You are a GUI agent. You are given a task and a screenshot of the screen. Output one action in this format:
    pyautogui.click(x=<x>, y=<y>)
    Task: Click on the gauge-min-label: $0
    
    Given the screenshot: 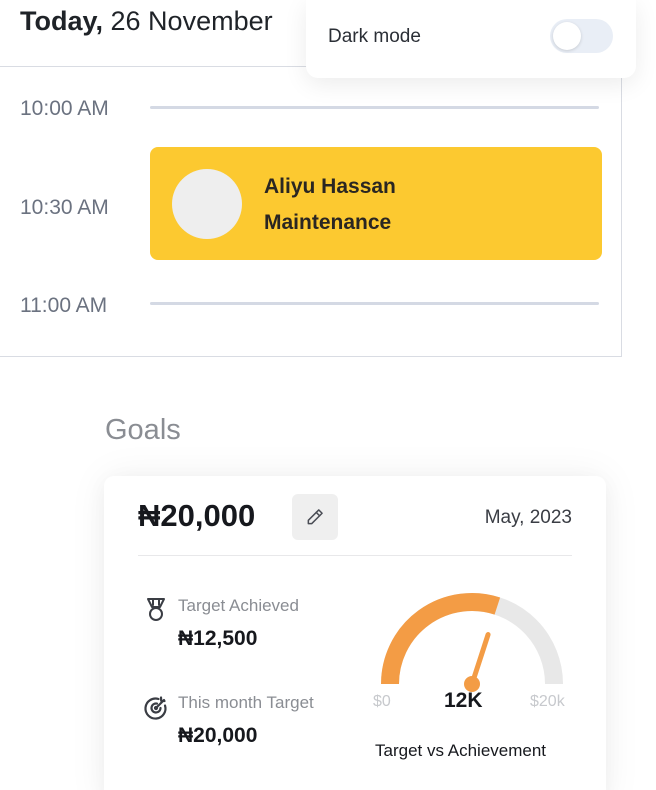 What is the action you would take?
    pyautogui.click(x=382, y=701)
    